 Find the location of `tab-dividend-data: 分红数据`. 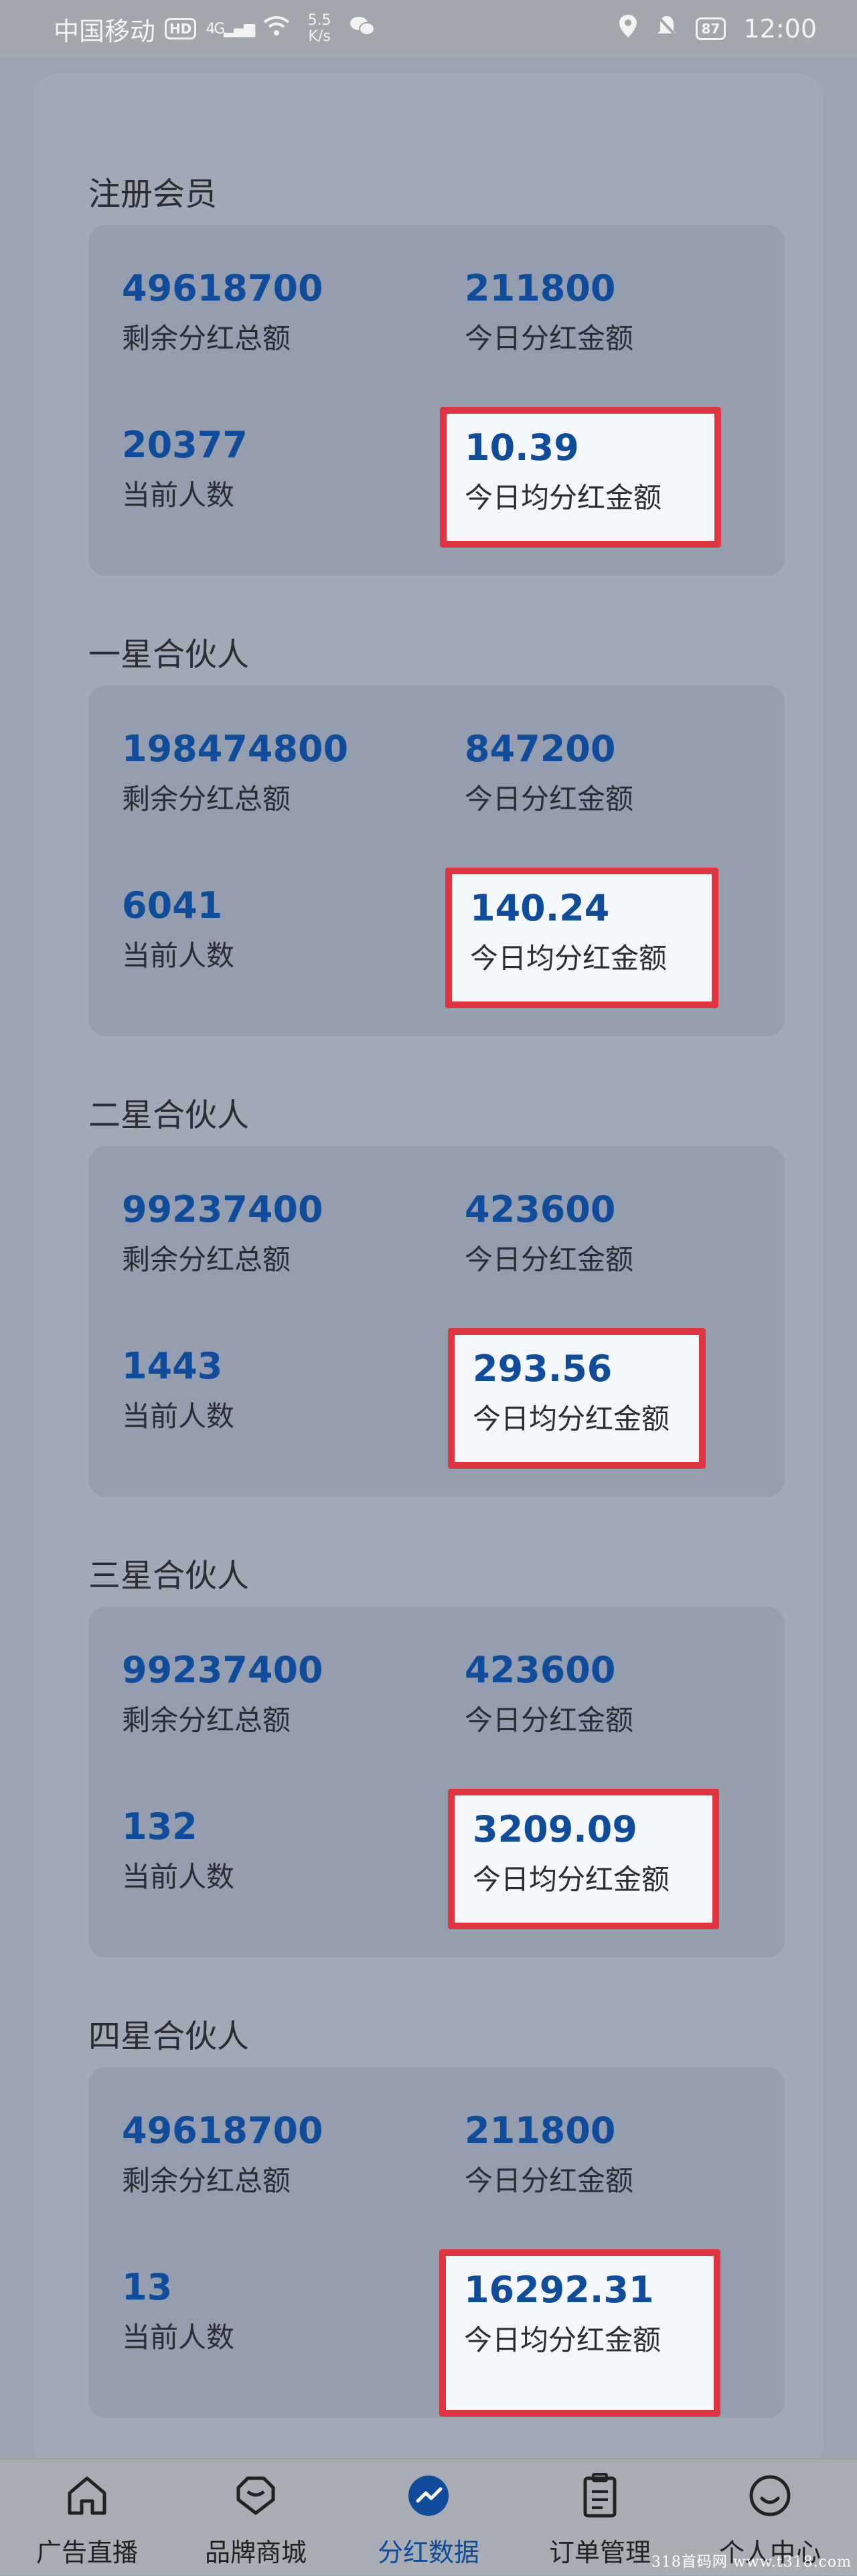

tab-dividend-data: 分红数据 is located at coordinates (428, 2523).